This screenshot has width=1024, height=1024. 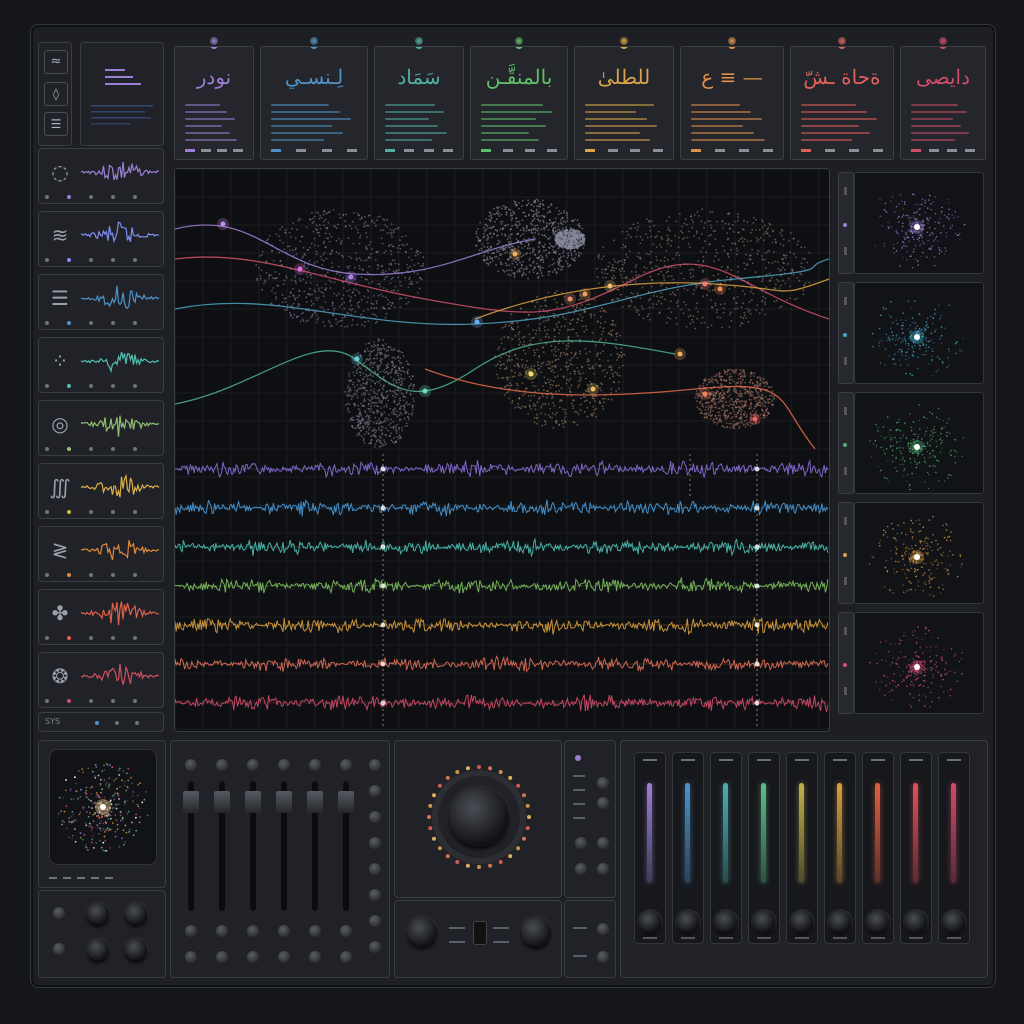 I want to click on wave-icon: ≈, so click(x=56, y=62).